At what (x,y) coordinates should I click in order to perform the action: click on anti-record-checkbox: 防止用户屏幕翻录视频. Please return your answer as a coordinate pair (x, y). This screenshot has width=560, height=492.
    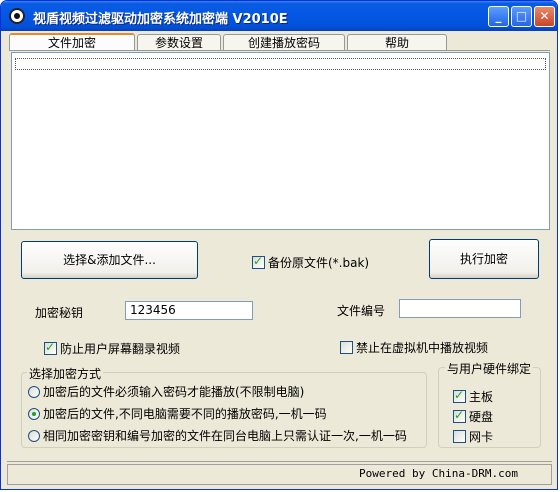
    Looking at the image, I should click on (112, 348).